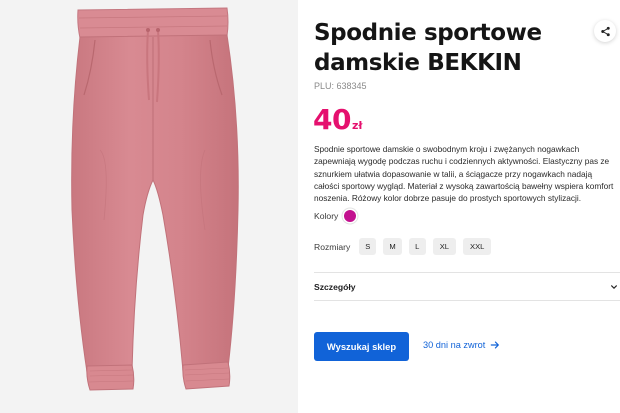 The image size is (620, 413). What do you see at coordinates (340, 86) in the screenshot?
I see `product-plu: PLU: 638345` at bounding box center [340, 86].